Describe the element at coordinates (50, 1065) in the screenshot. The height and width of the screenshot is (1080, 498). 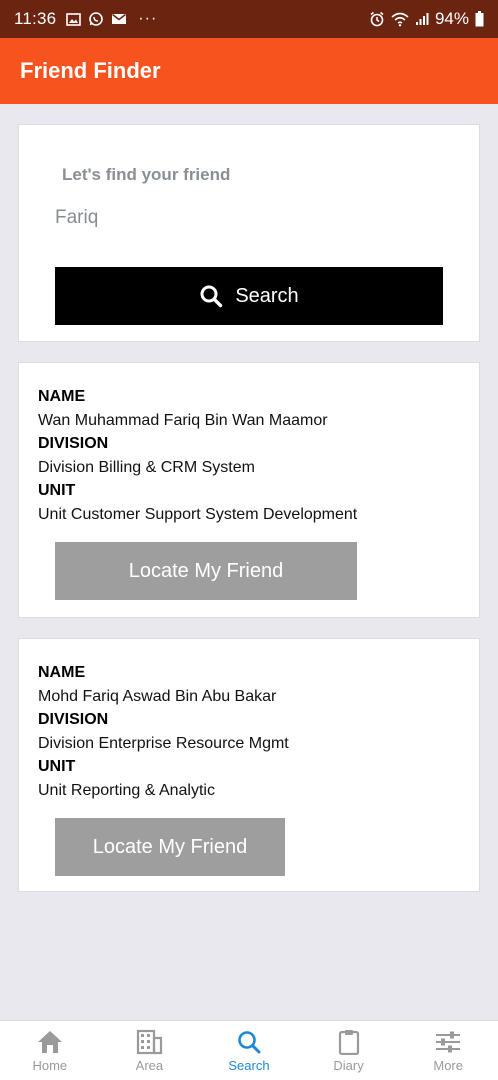
I see `nav-home-label: Home` at that location.